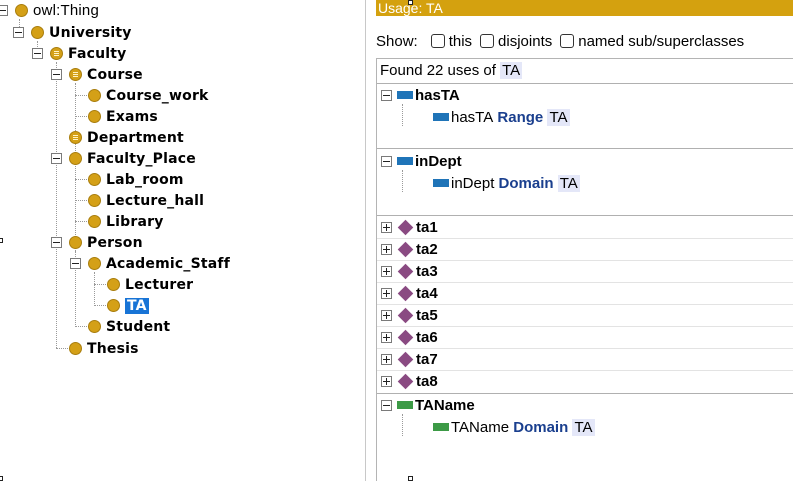 This screenshot has width=793, height=481. Describe the element at coordinates (148, 95) in the screenshot. I see `tree-node-course-work: Course_work` at that location.